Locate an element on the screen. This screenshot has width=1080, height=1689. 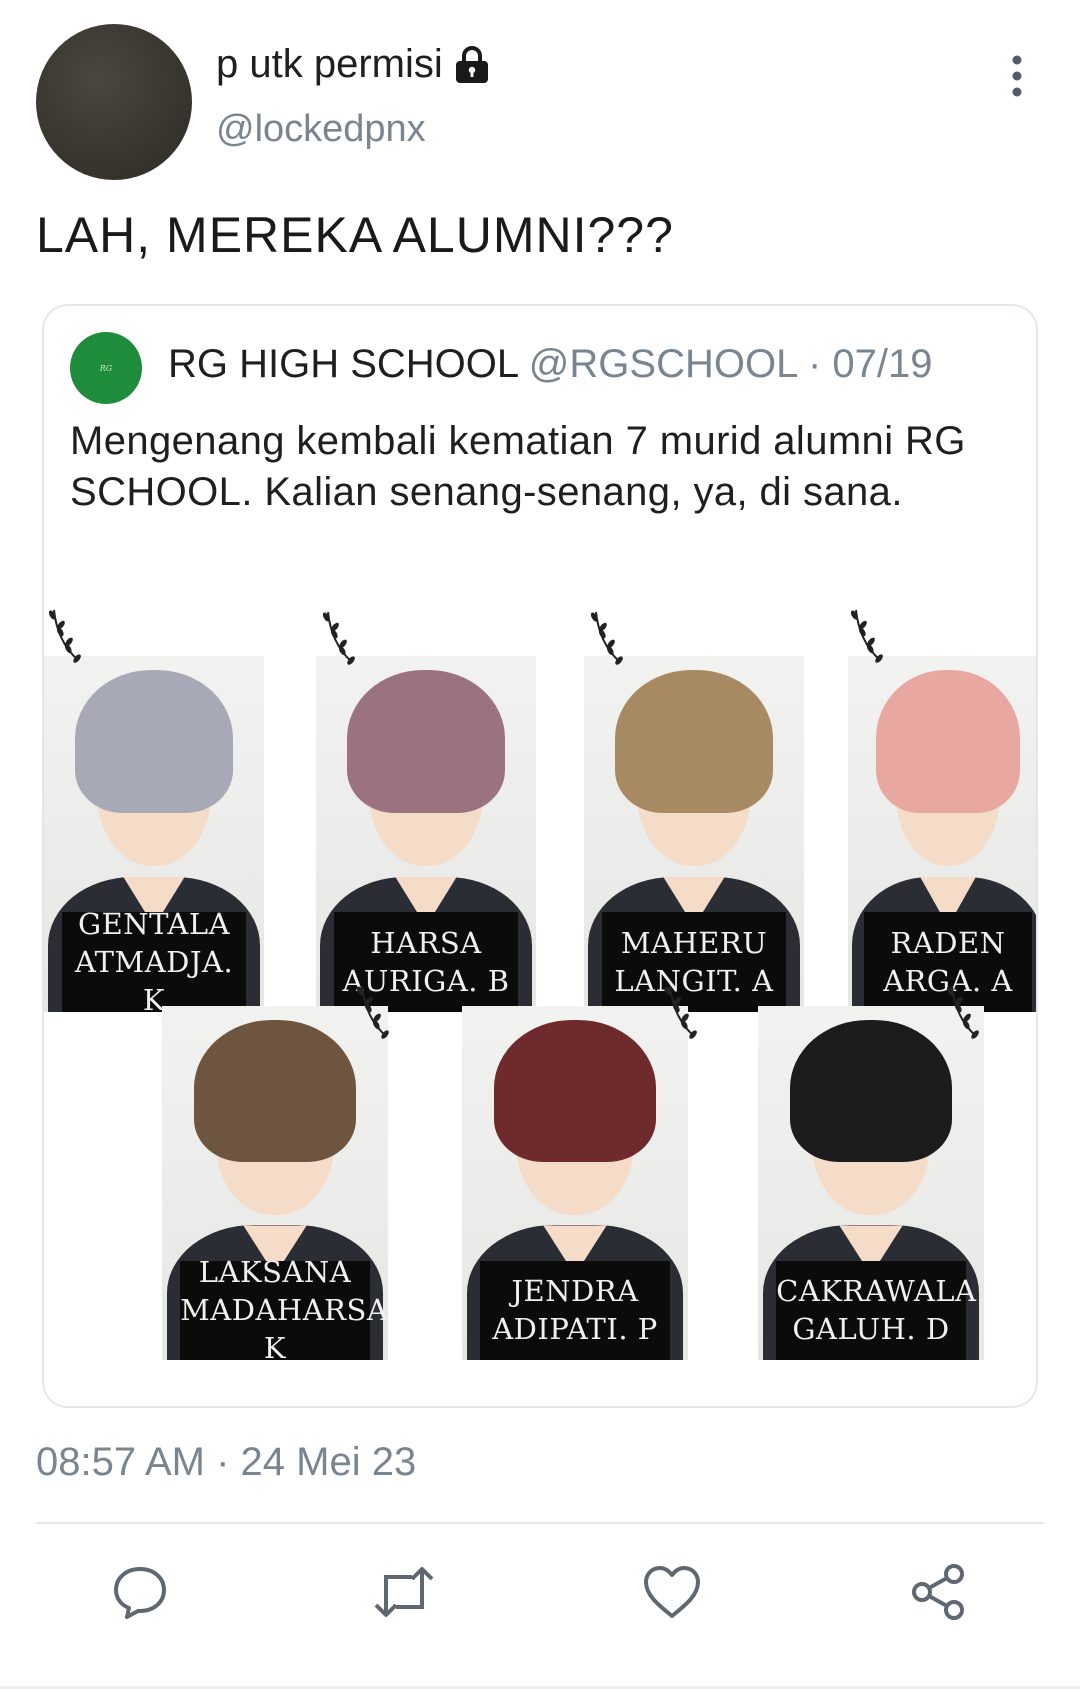
like-icon is located at coordinates (672, 1592).